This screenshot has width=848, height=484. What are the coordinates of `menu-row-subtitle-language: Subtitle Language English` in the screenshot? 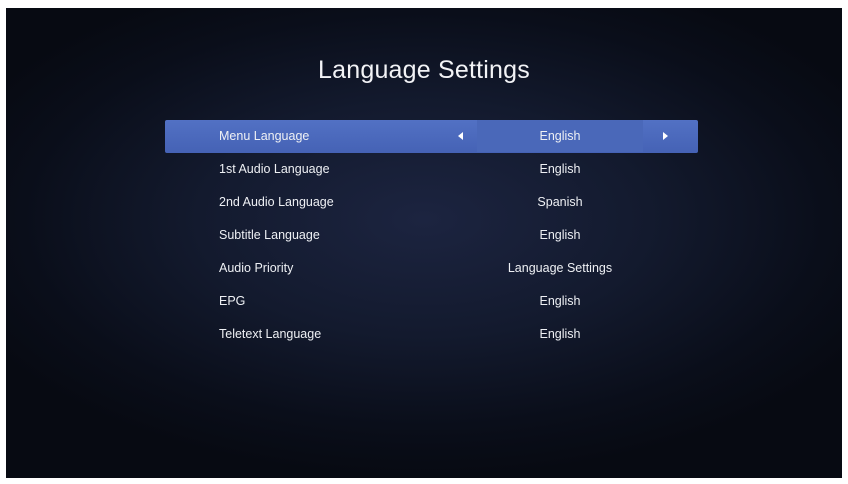 It's located at (431, 235).